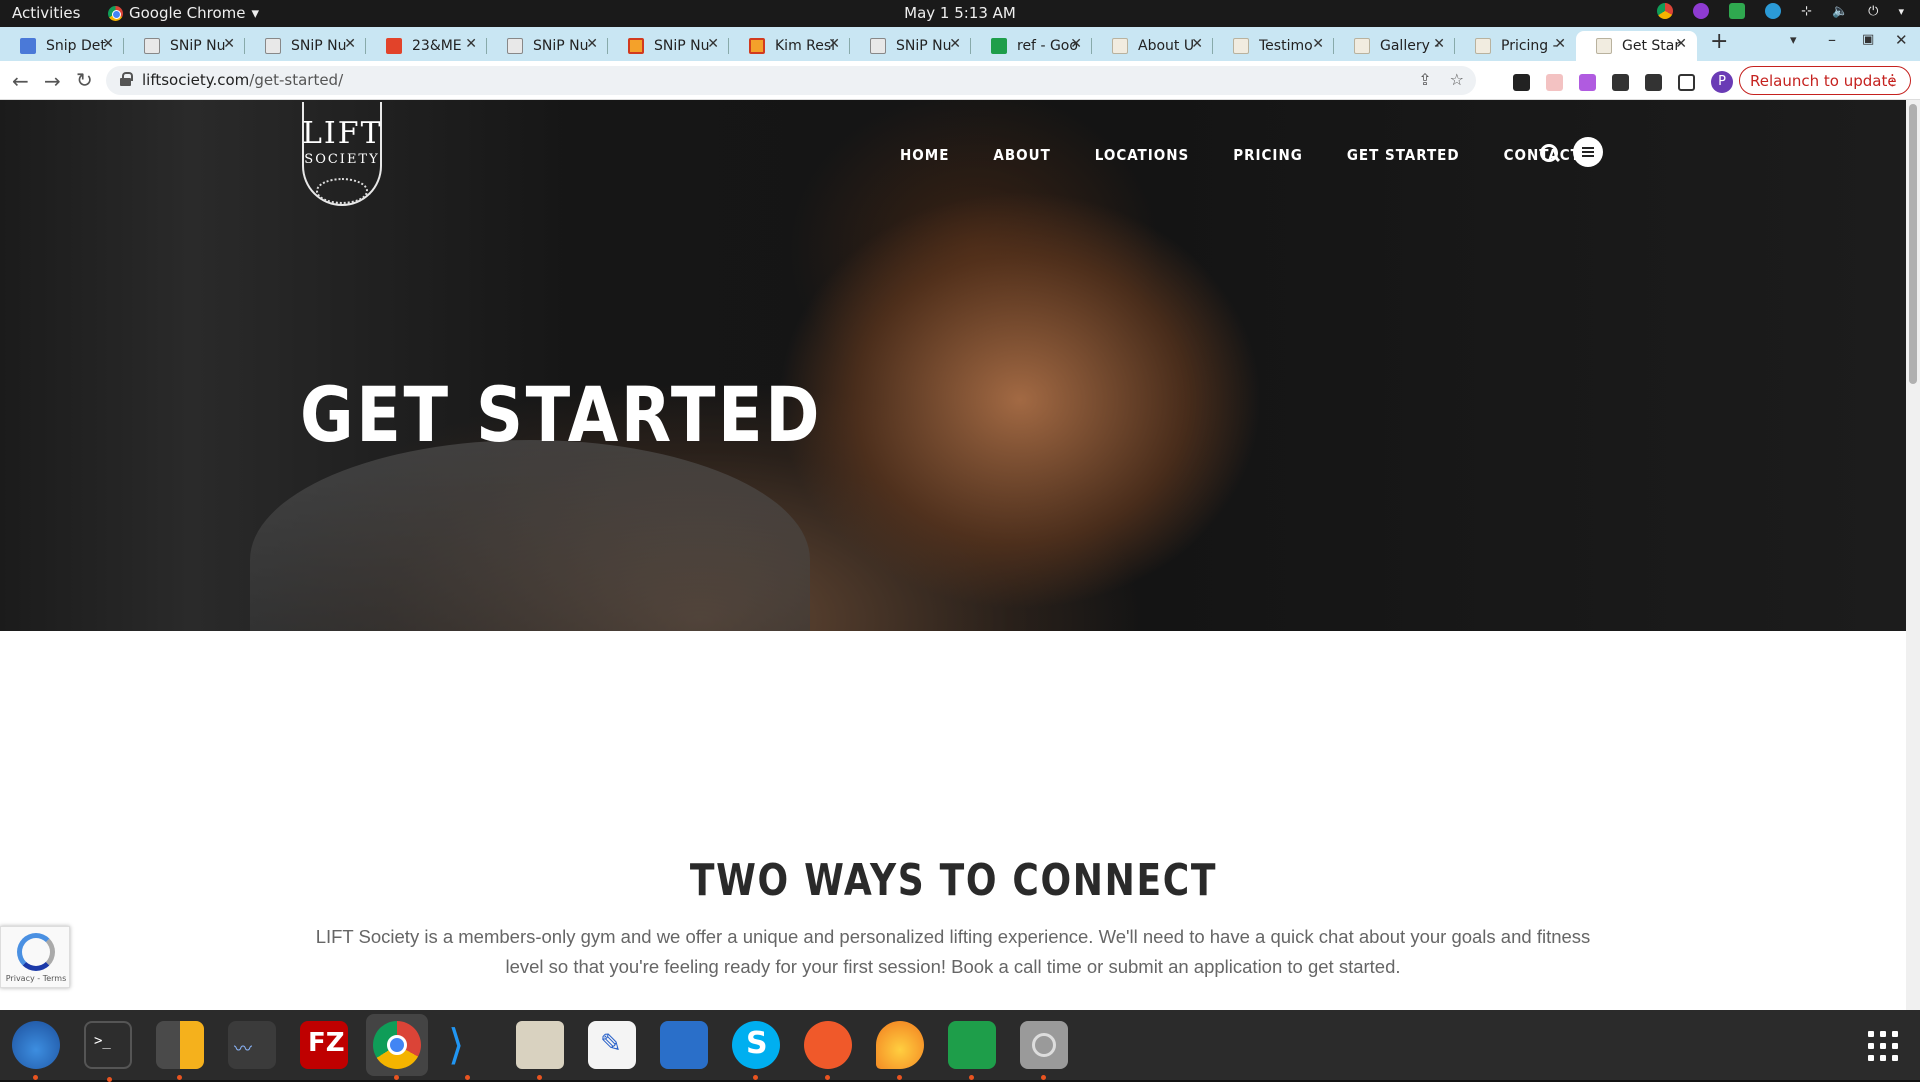 The width and height of the screenshot is (1920, 1082). Describe the element at coordinates (756, 1050) in the screenshot. I see `skype-icon: S` at that location.